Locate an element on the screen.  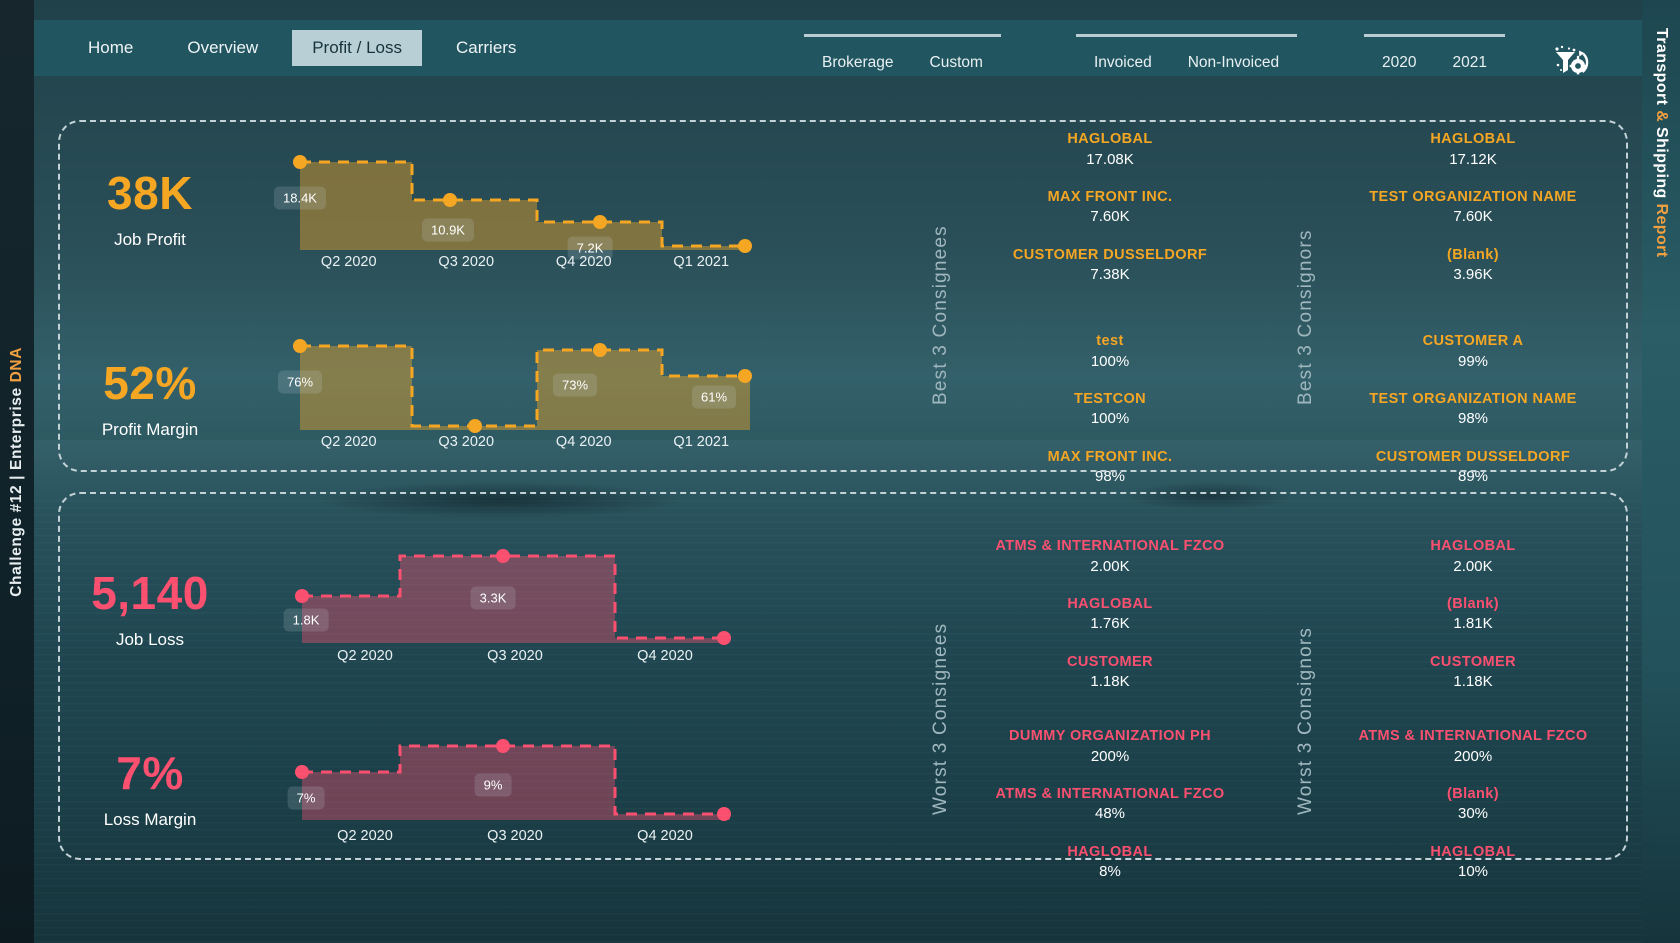
slicer-job-type: Brokerage Custom is located at coordinates (902, 56).